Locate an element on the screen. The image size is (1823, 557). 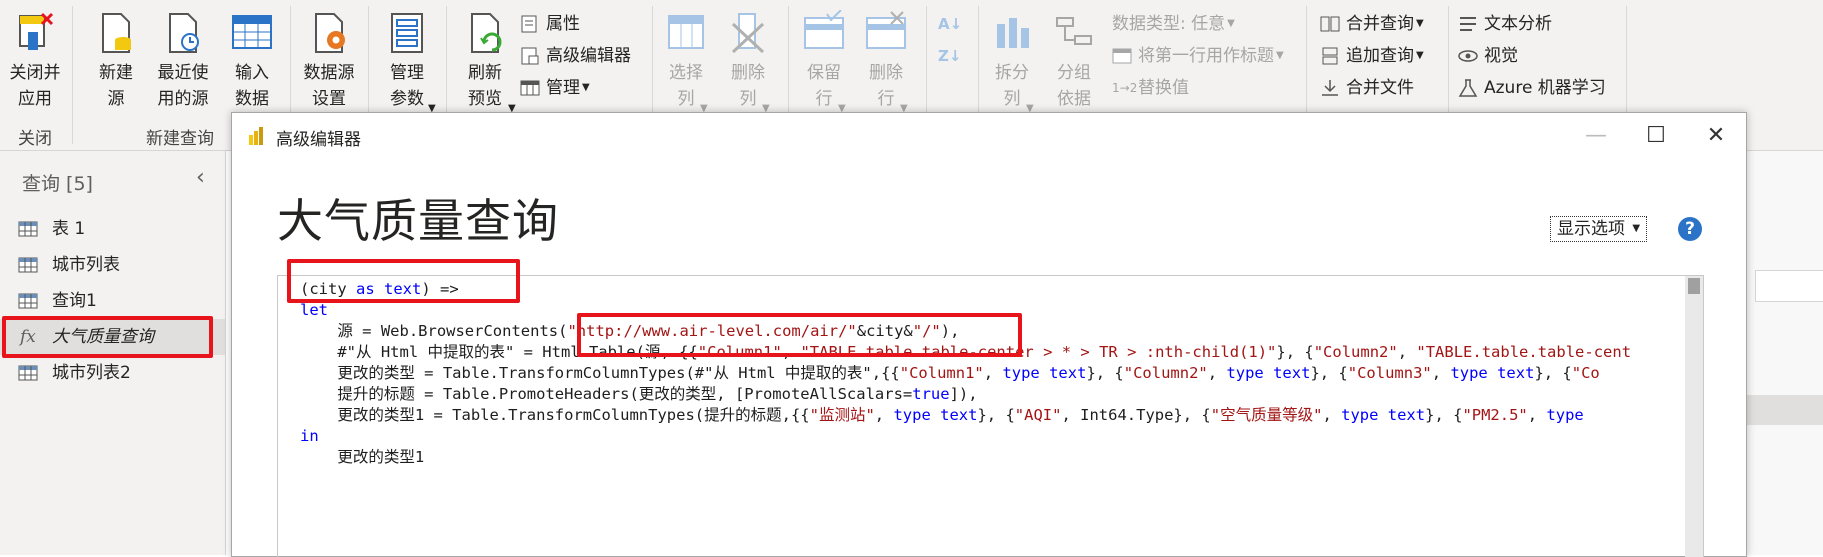
scrollbar-thumb is located at coordinates (1694, 286).